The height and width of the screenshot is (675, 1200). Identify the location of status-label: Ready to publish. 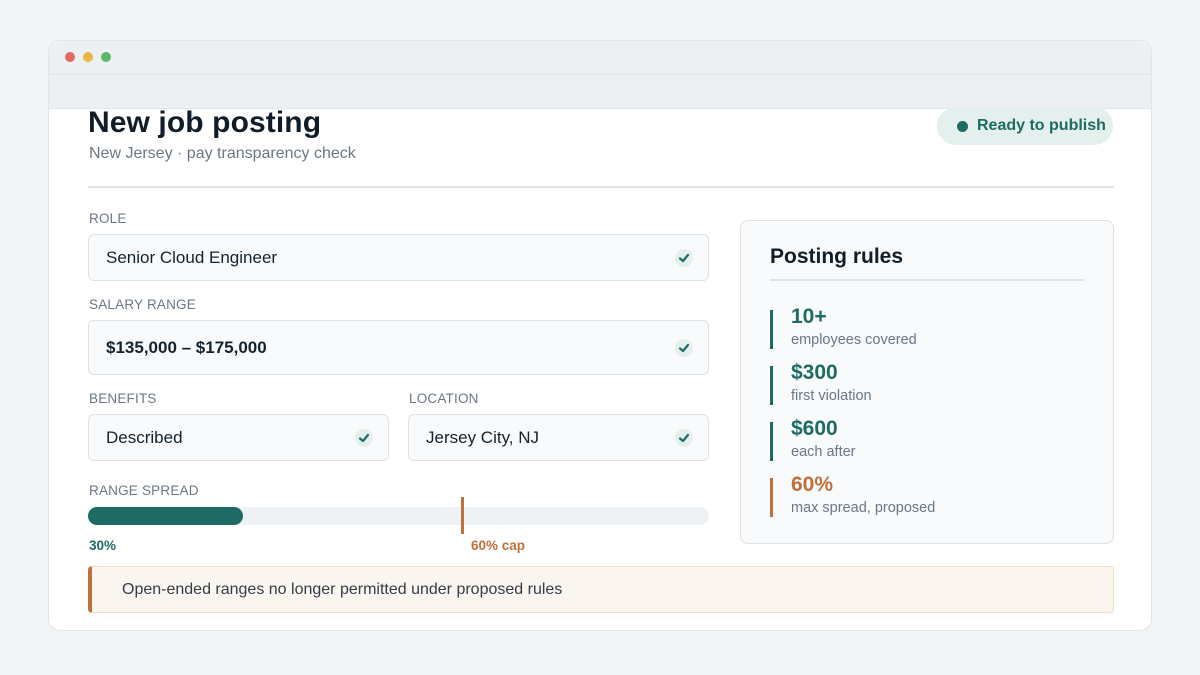
(1041, 125).